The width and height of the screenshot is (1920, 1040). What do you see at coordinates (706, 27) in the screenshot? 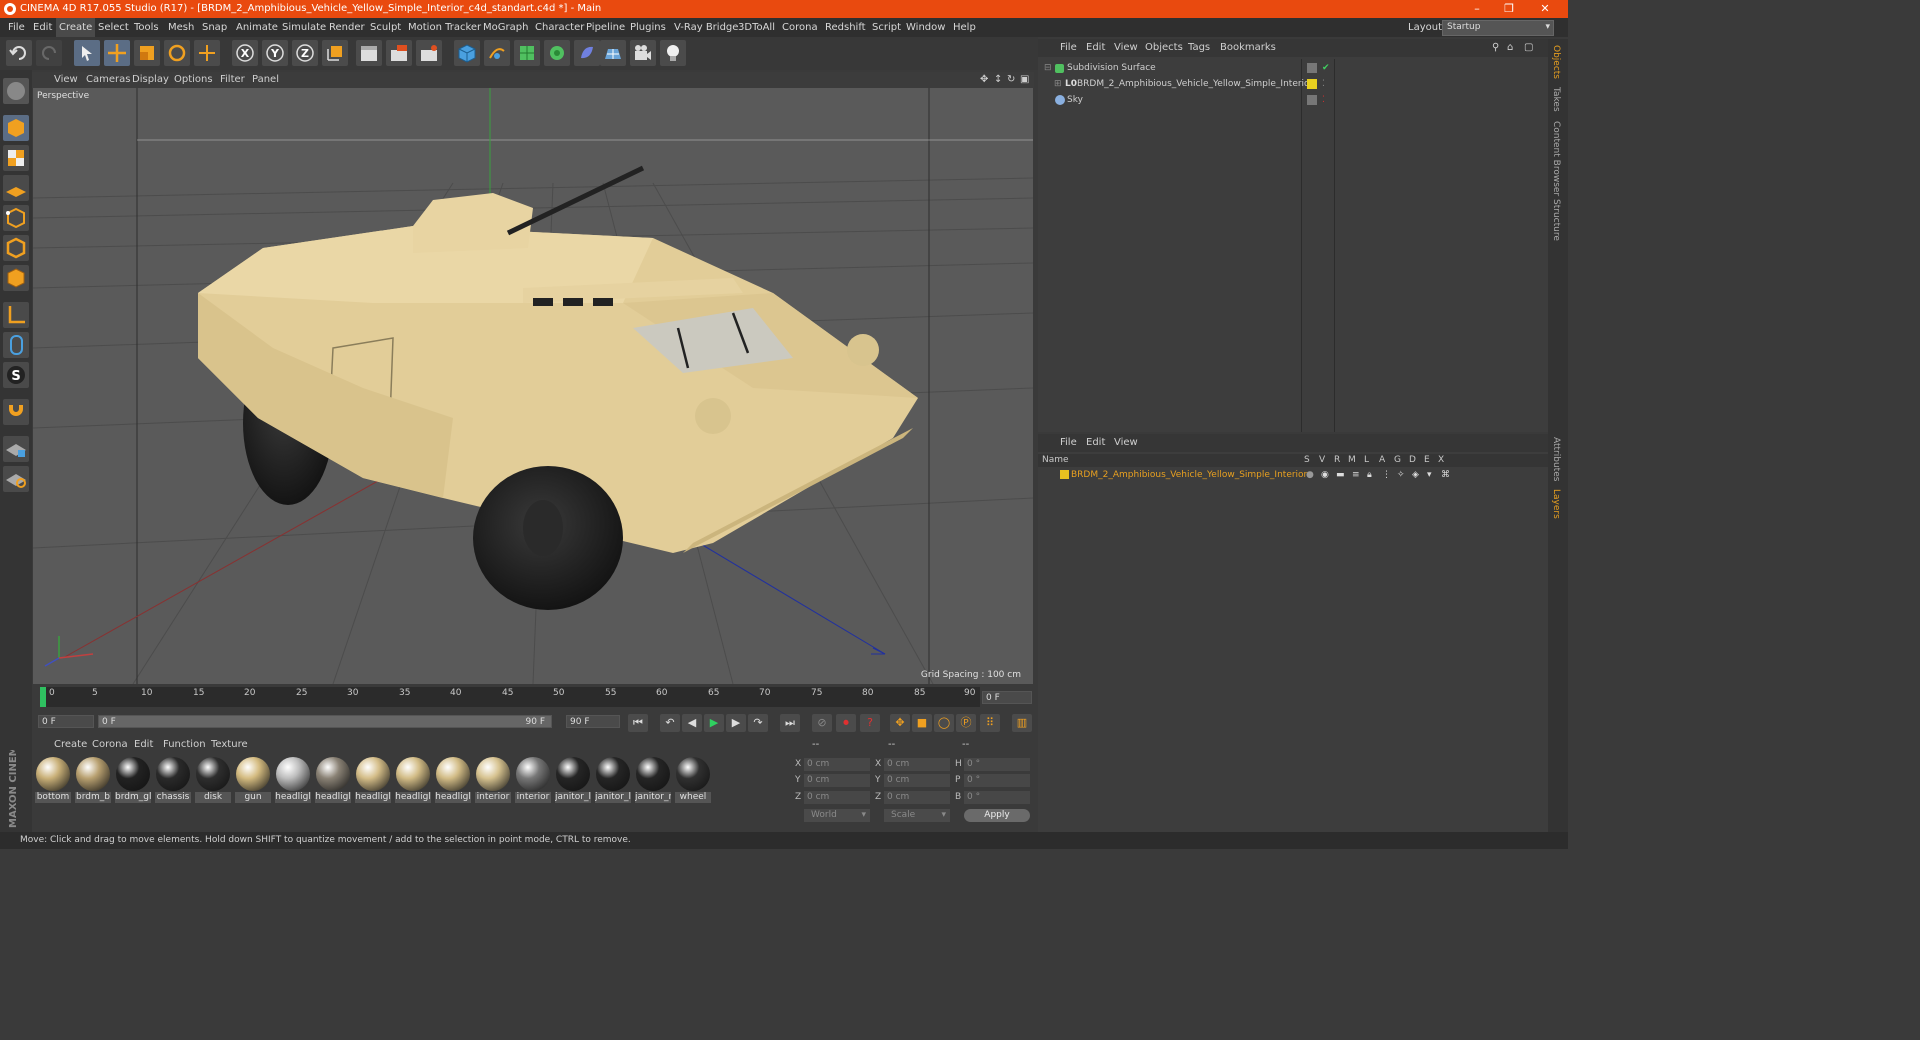
I see `menu-vray-bridge: V-Ray Bridge` at bounding box center [706, 27].